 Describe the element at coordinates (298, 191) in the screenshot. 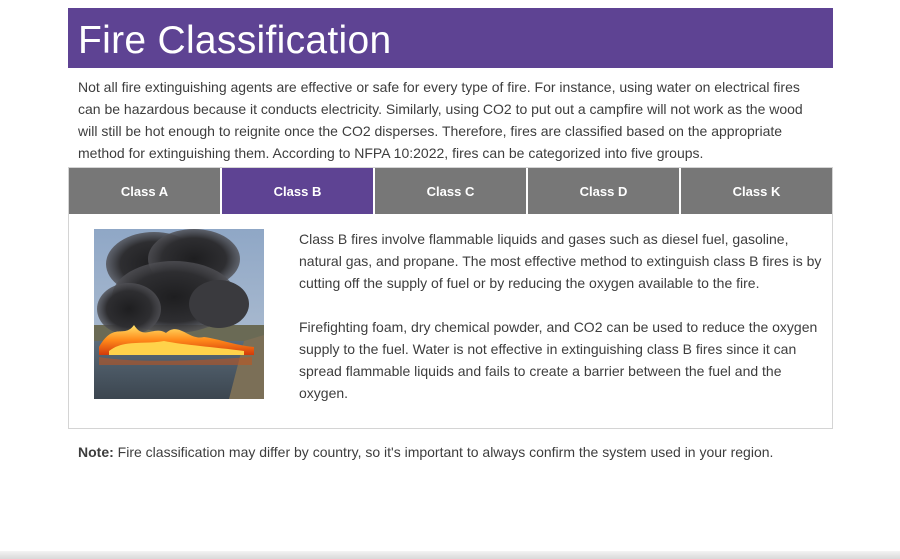

I see `tab-class-b: Class B` at that location.